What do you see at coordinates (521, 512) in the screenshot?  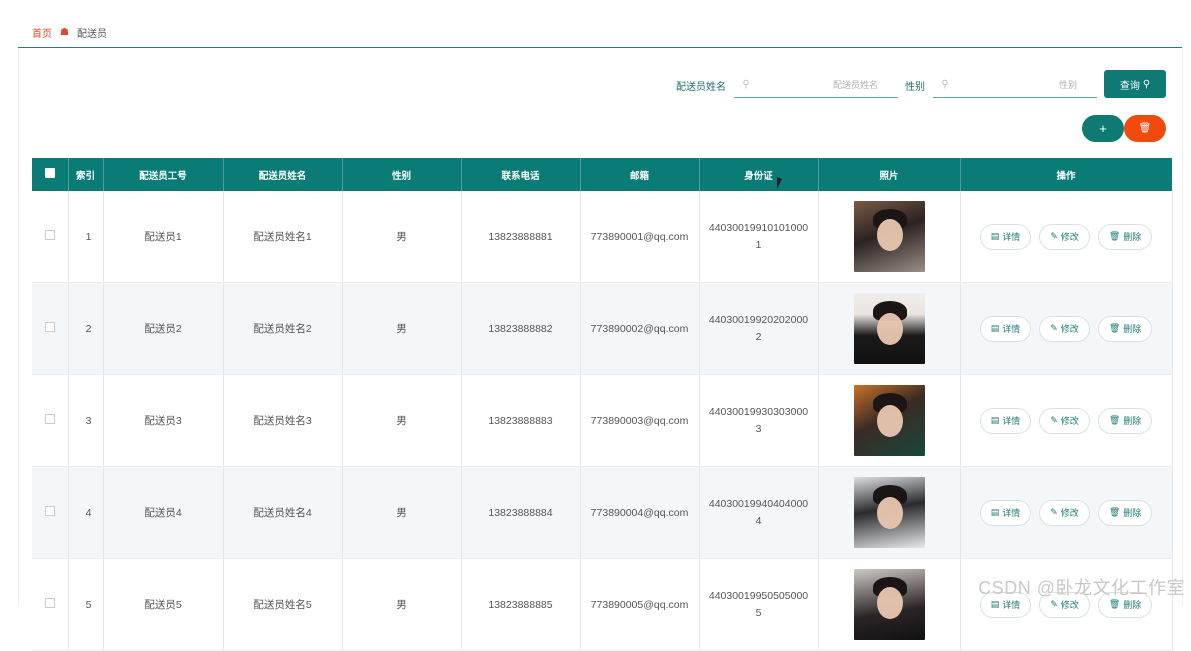 I see `phone-cell: 13823888884` at bounding box center [521, 512].